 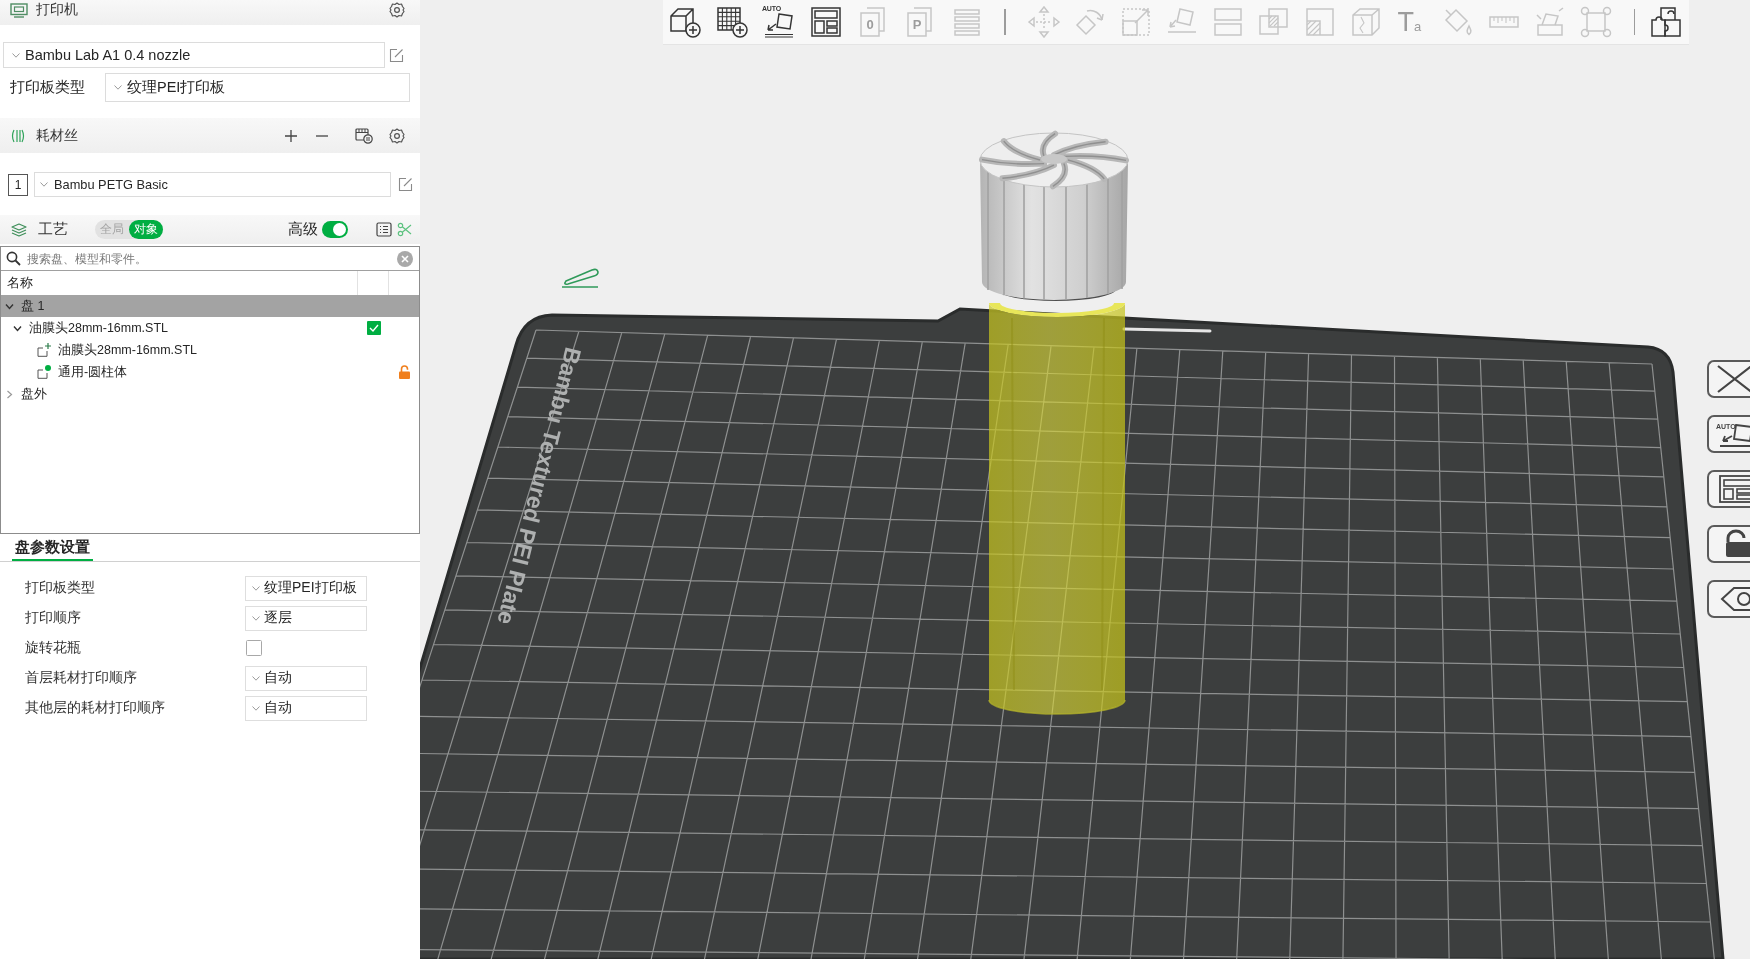 What do you see at coordinates (580, 278) in the screenshot?
I see `pencil-icon` at bounding box center [580, 278].